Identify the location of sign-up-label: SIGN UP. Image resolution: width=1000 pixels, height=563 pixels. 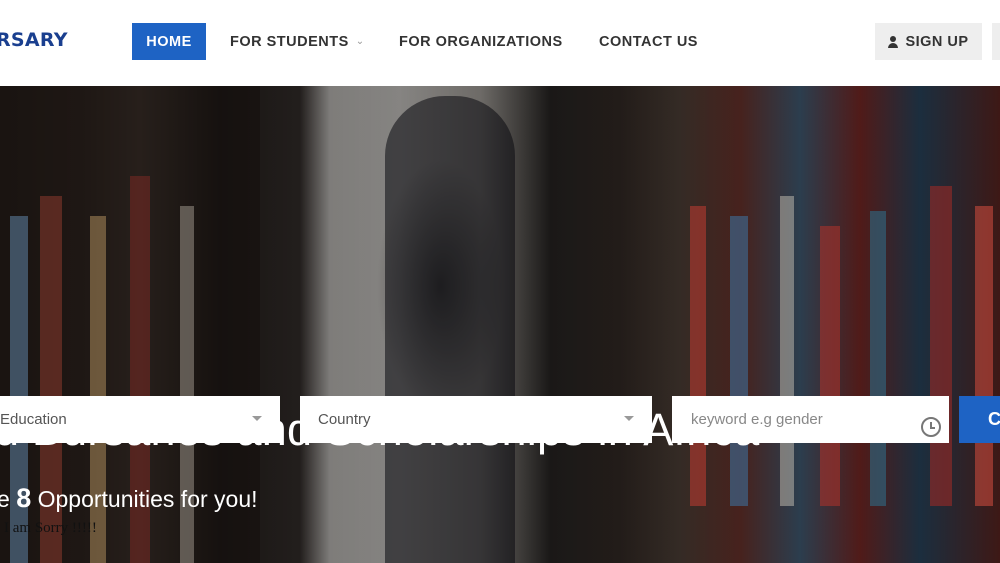
(937, 41).